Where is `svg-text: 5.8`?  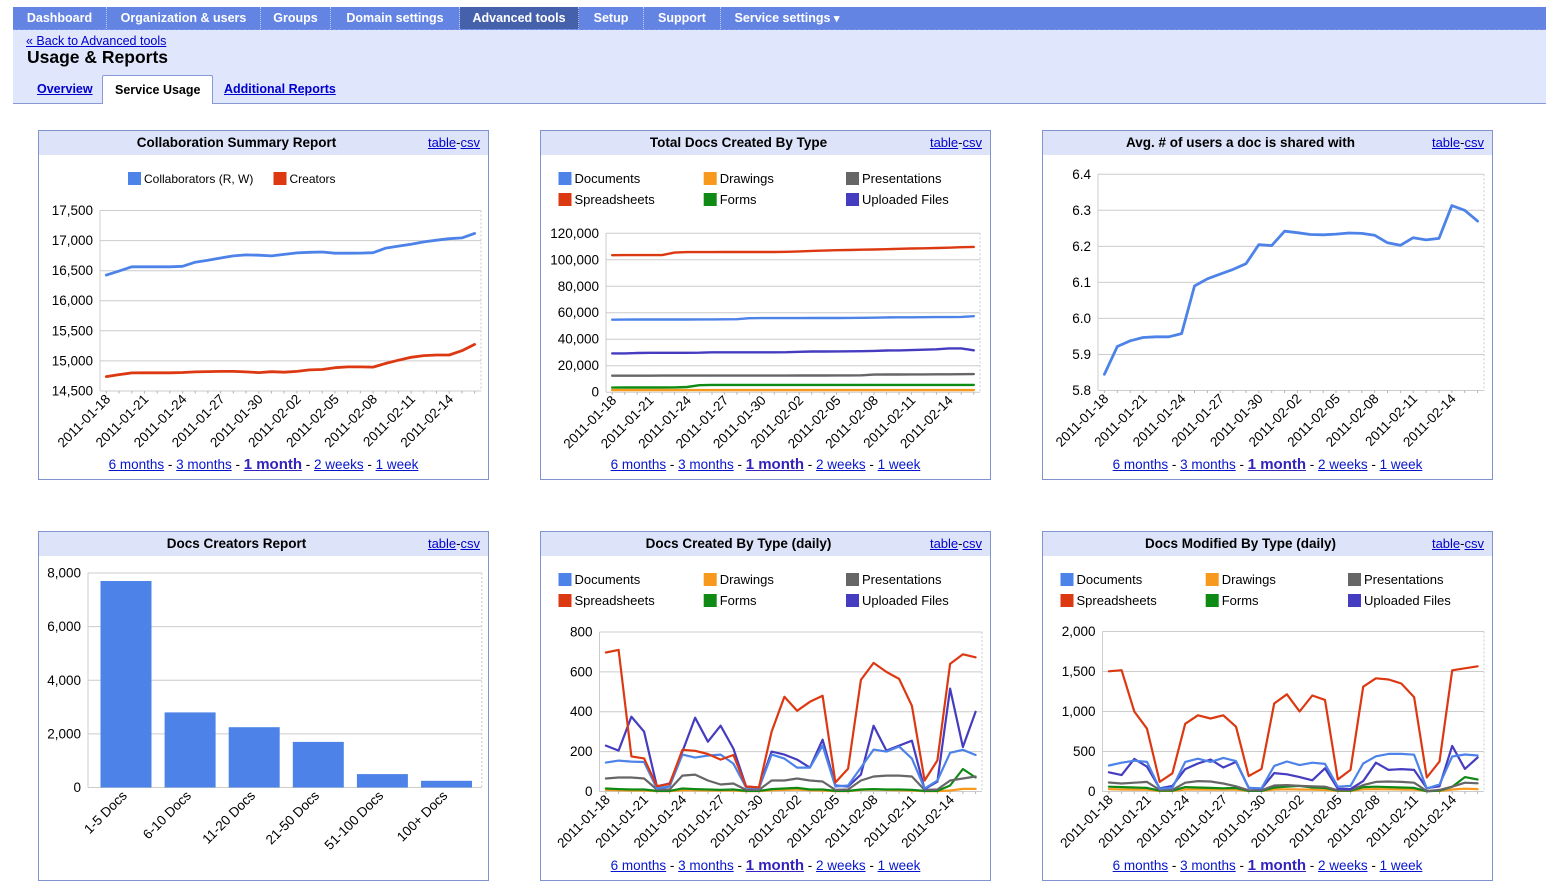
svg-text: 5.8 is located at coordinates (1081, 390).